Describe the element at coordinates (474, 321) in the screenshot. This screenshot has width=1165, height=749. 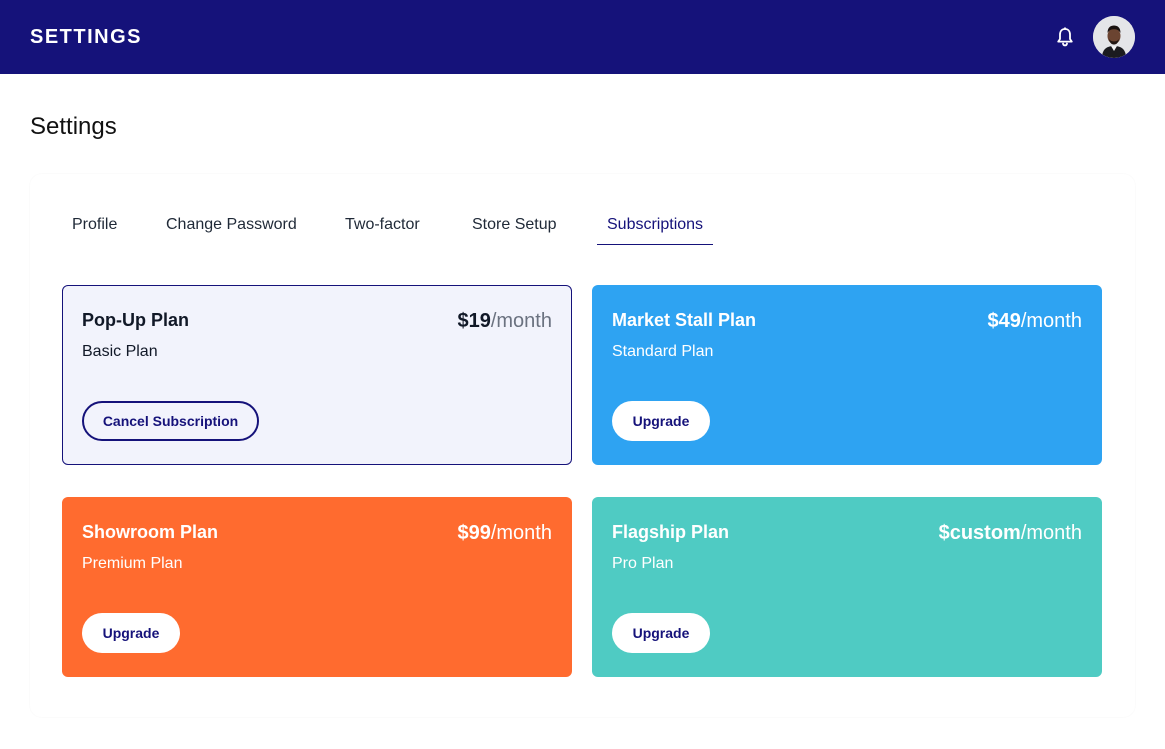
I see `plan-price-amount: $19` at that location.